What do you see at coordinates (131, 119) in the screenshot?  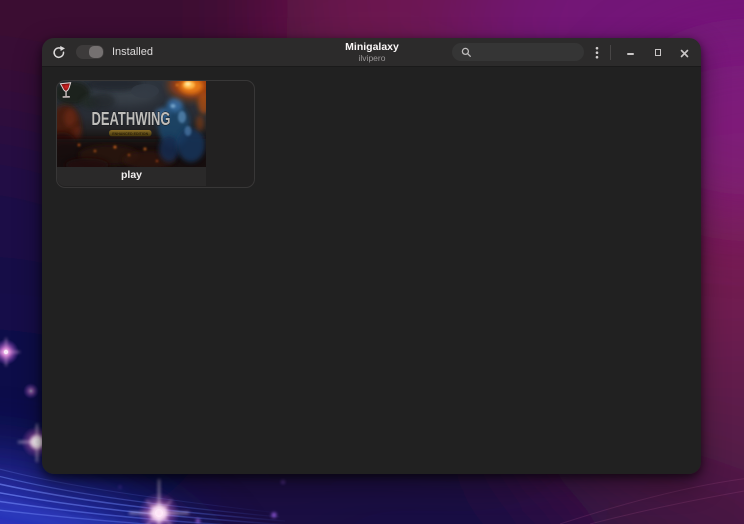 I see `svg-text: DEATHWING` at bounding box center [131, 119].